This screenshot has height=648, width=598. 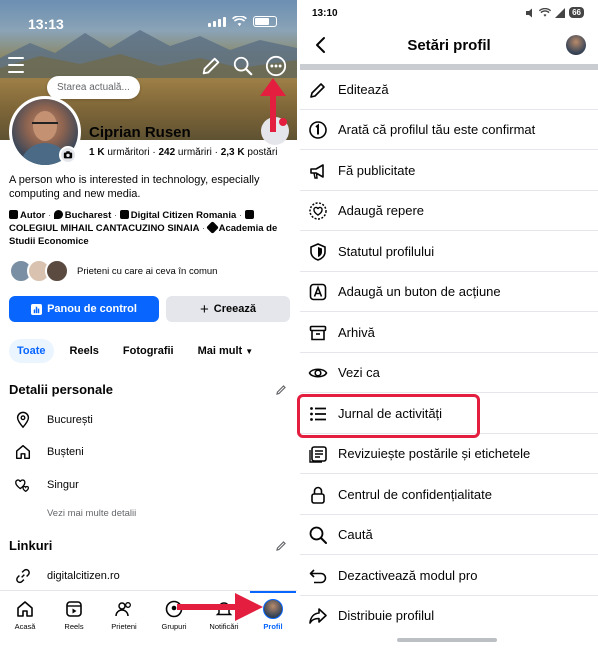 I want to click on menu-privacy-center: Centrul de confidențialitate, so click(x=449, y=495).